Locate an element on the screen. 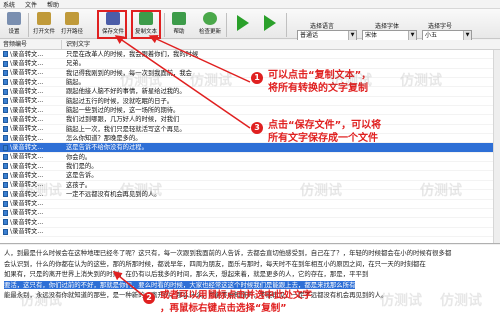  recognized-text-cell: 怎么你知道？那晚是多的。 is located at coordinates (104, 139).